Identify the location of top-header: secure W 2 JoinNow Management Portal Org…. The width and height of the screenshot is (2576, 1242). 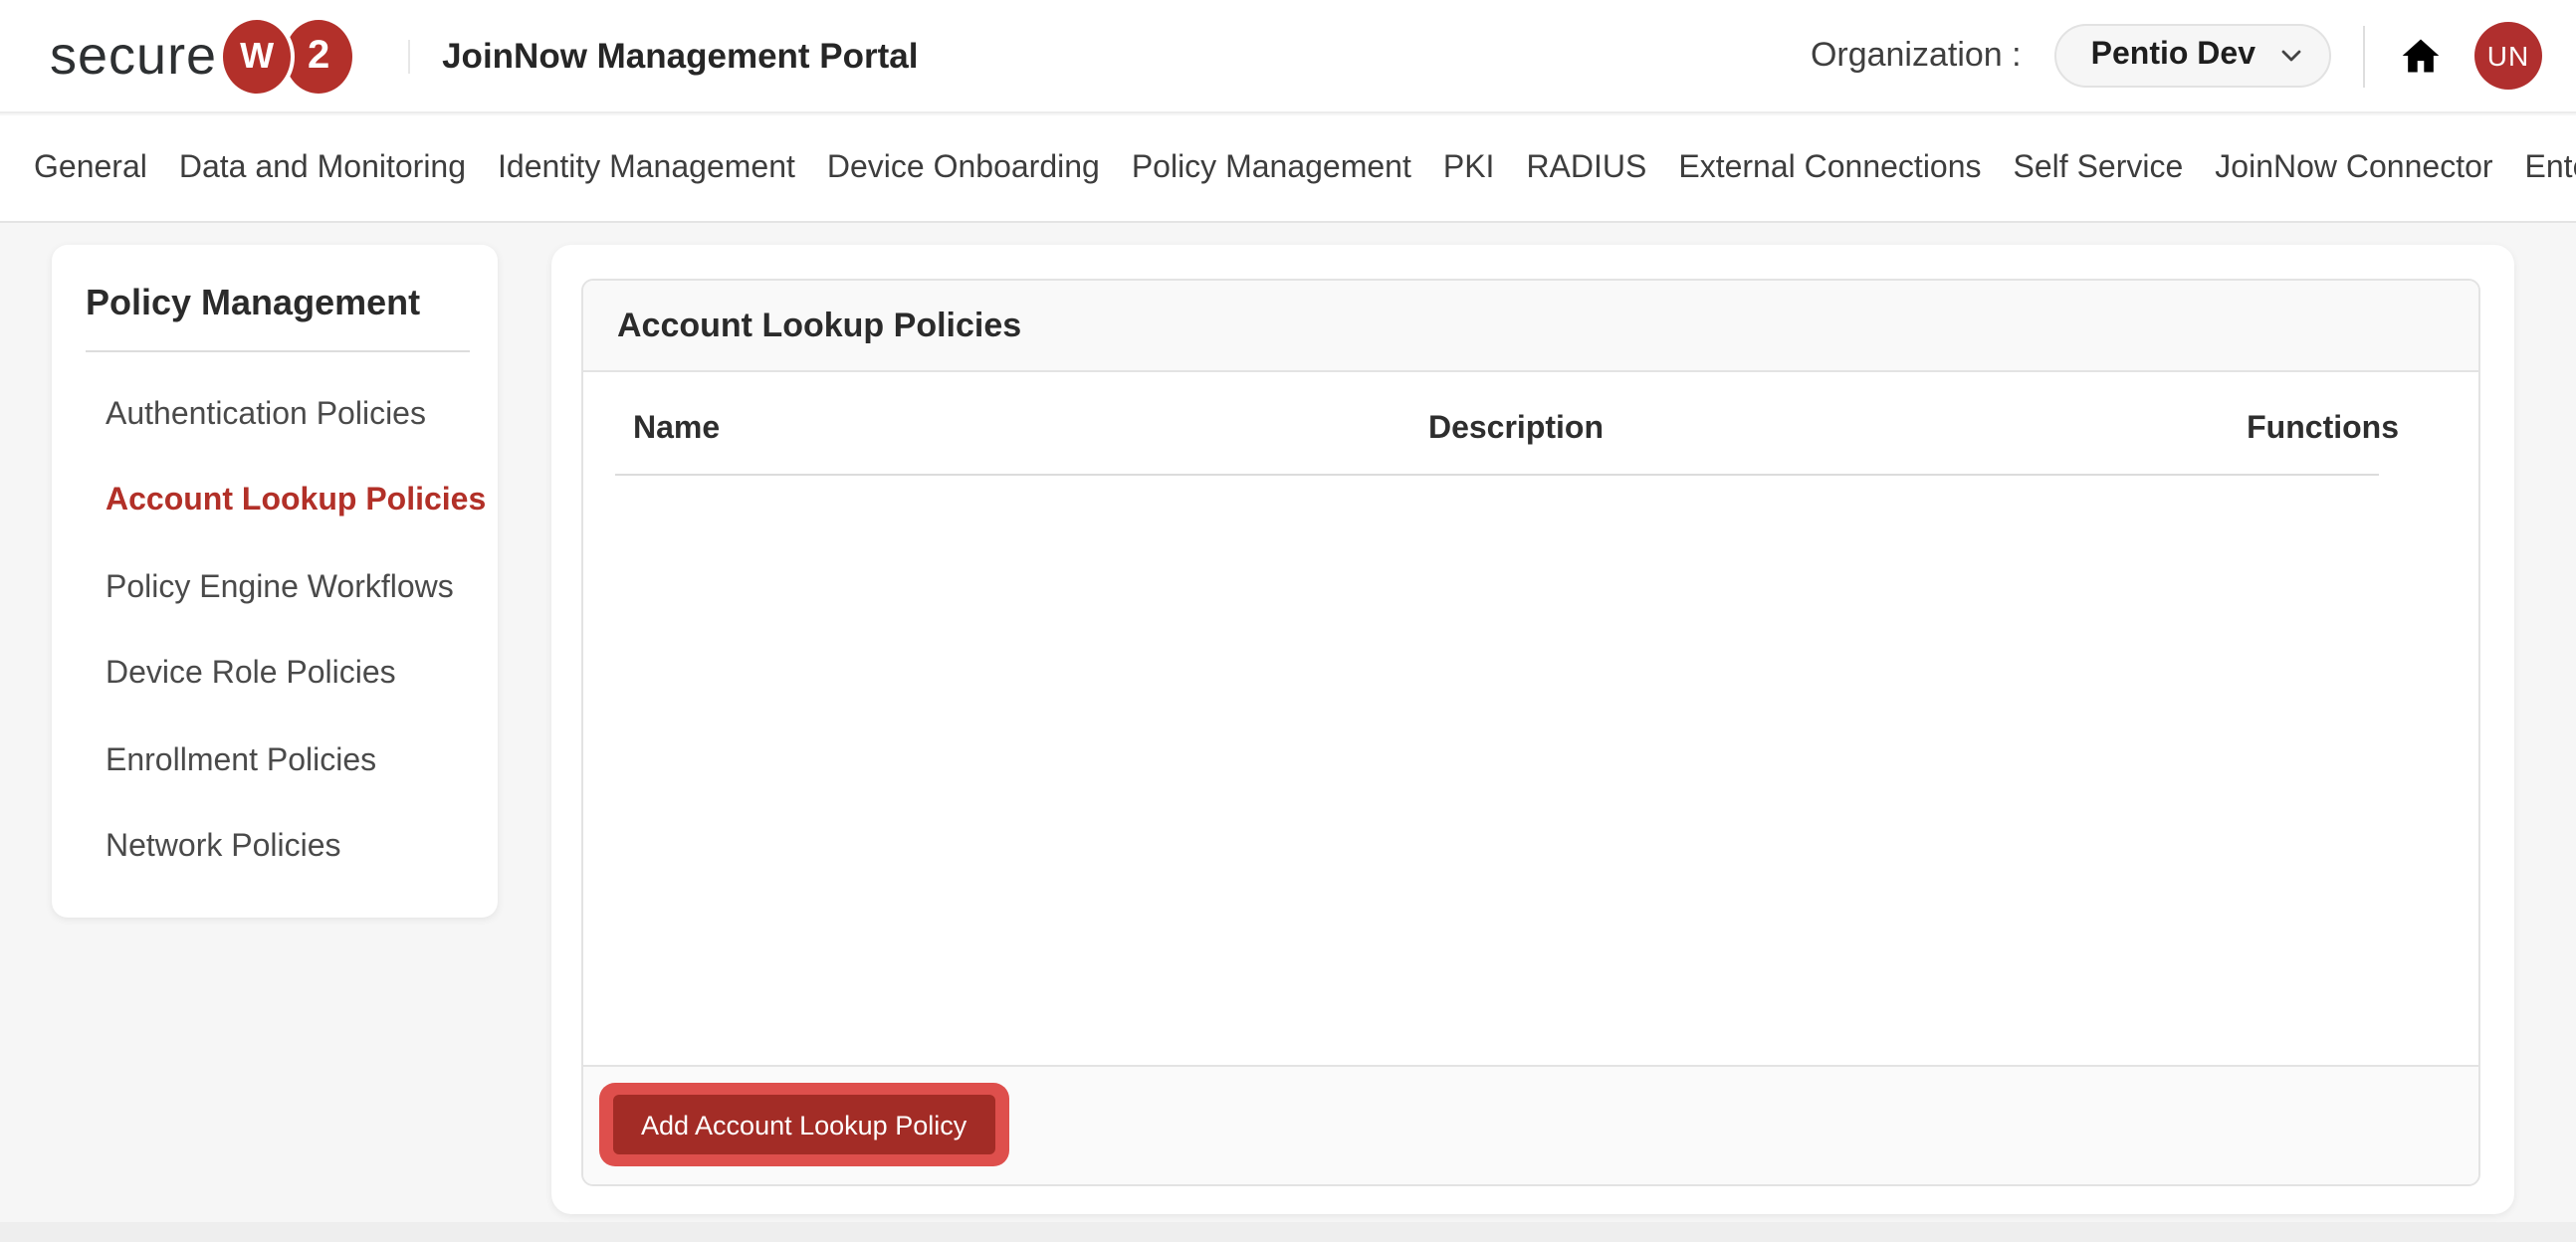
(1288, 57).